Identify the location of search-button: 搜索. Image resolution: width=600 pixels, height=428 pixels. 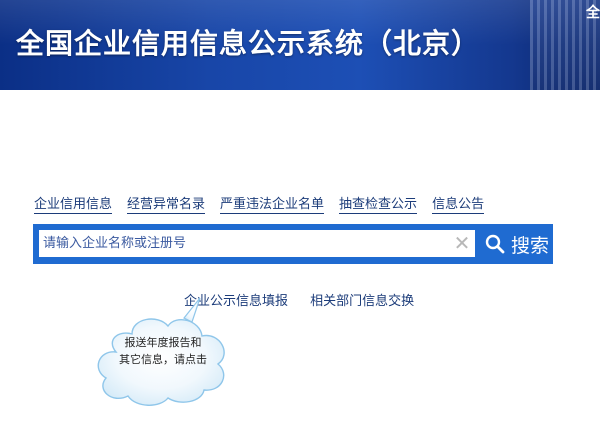
(517, 244).